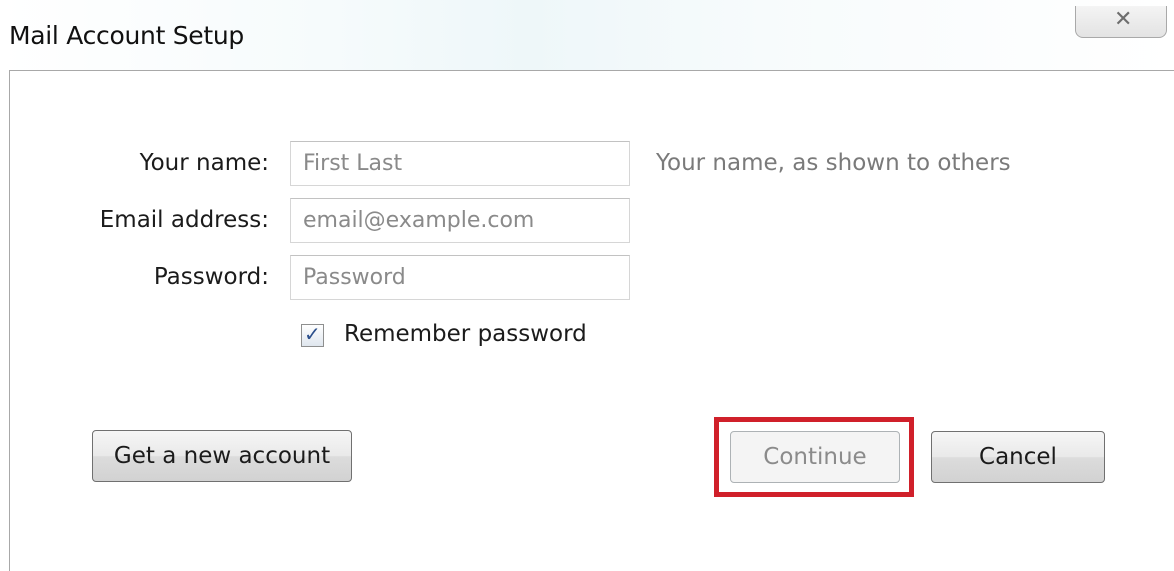 The height and width of the screenshot is (571, 1174). Describe the element at coordinates (587, 35) in the screenshot. I see `title-bar: Mail Account Setup ✕` at that location.